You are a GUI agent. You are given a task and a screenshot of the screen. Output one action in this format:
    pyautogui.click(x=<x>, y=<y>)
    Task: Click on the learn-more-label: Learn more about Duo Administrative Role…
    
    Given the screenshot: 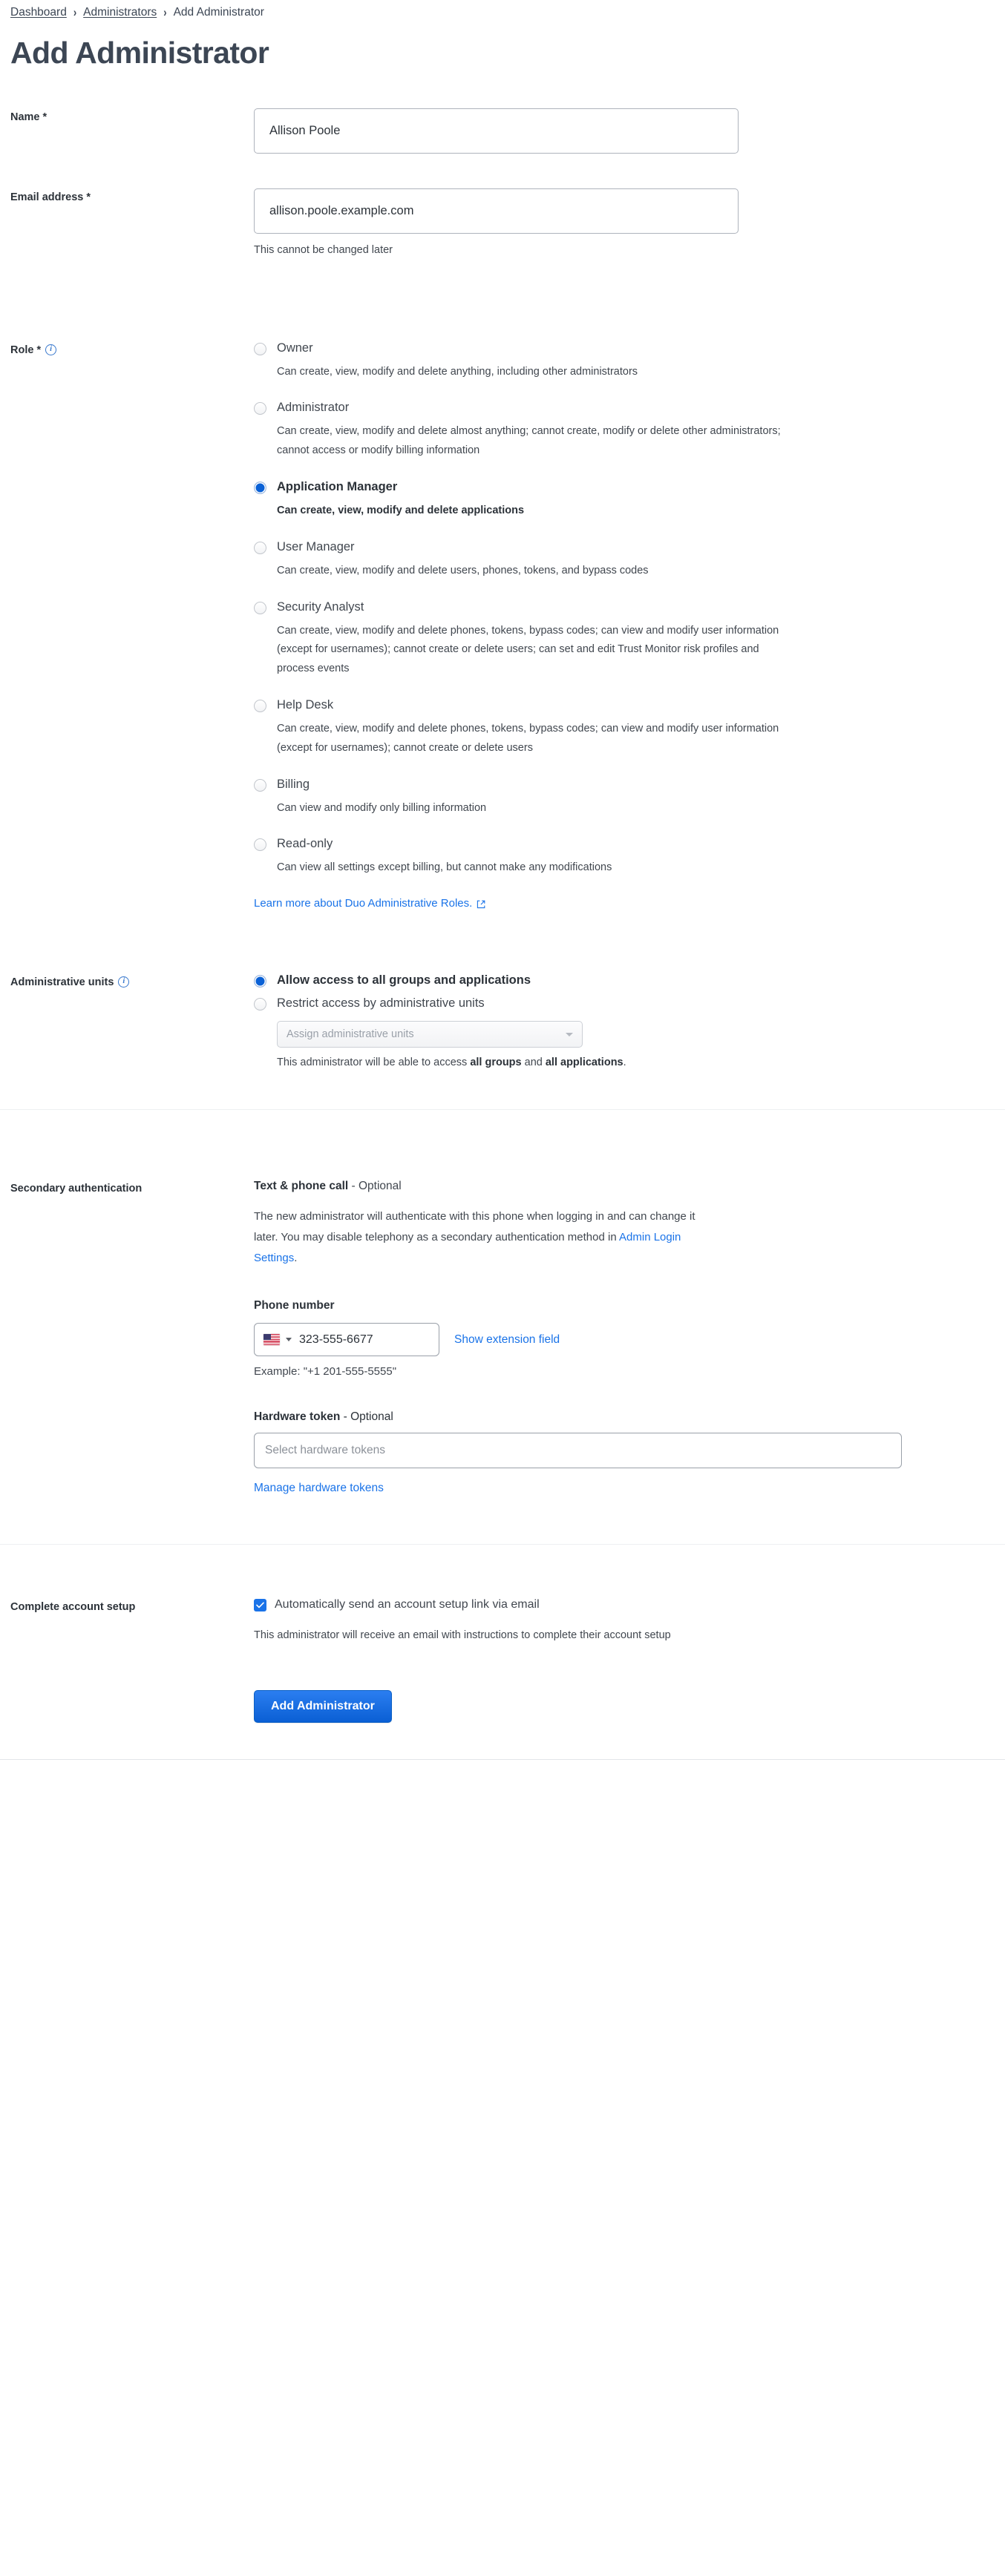 What is the action you would take?
    pyautogui.click(x=363, y=904)
    